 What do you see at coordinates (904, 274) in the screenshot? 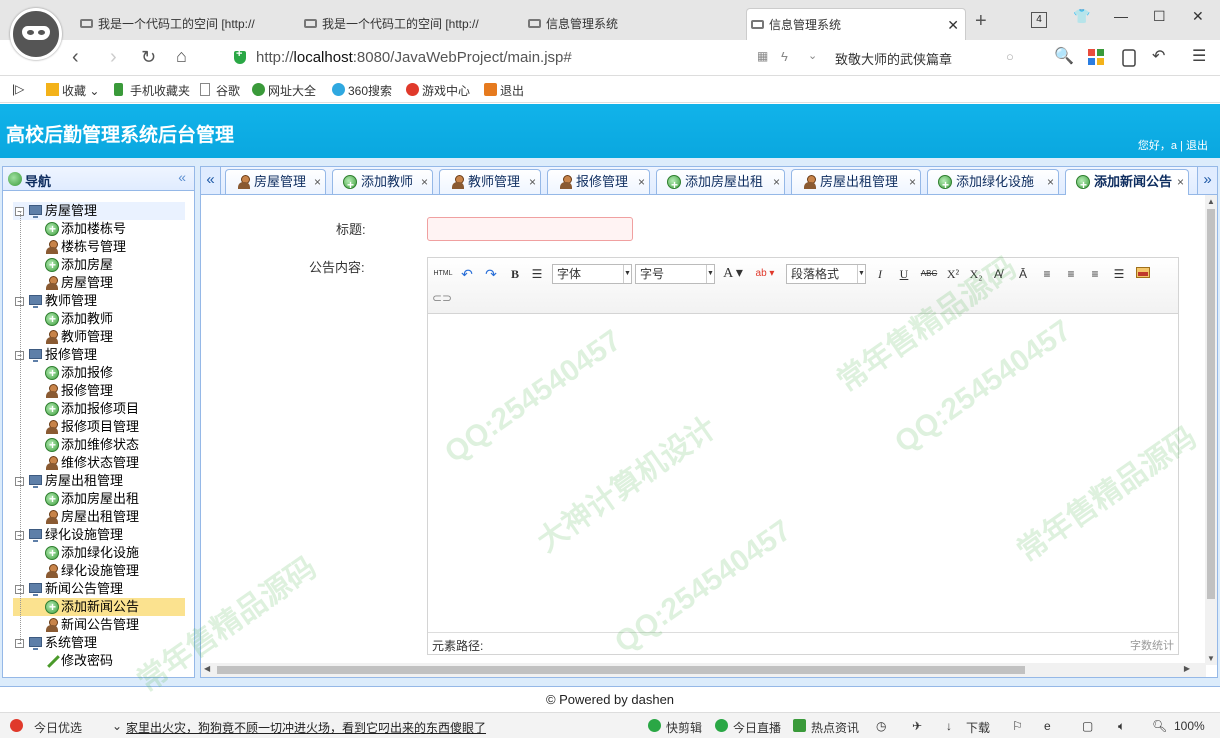
I see `underline-button: U` at bounding box center [904, 274].